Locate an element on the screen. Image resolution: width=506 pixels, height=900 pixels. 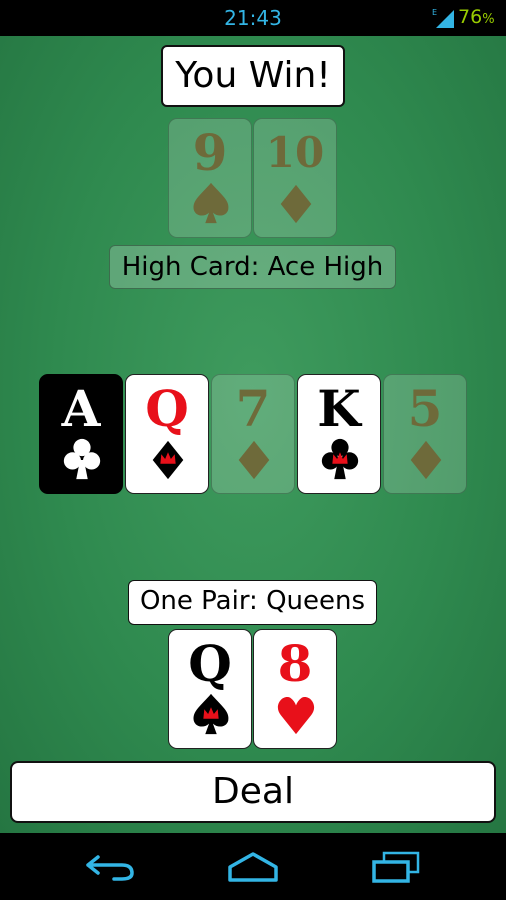
board-card-2: Q is located at coordinates (167, 434).